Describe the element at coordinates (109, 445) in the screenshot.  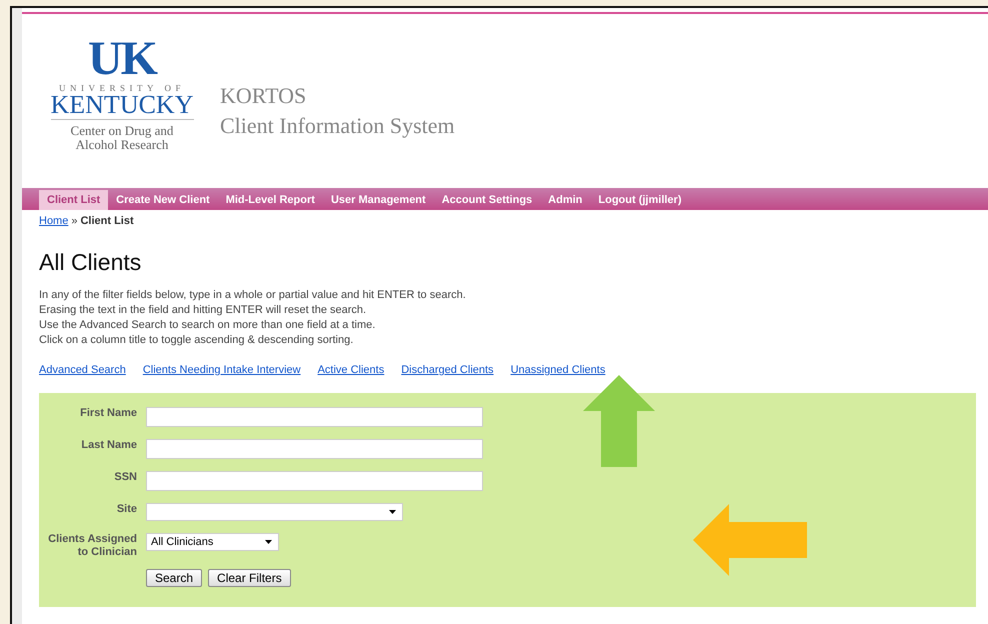
I see `field-label: Last Name` at that location.